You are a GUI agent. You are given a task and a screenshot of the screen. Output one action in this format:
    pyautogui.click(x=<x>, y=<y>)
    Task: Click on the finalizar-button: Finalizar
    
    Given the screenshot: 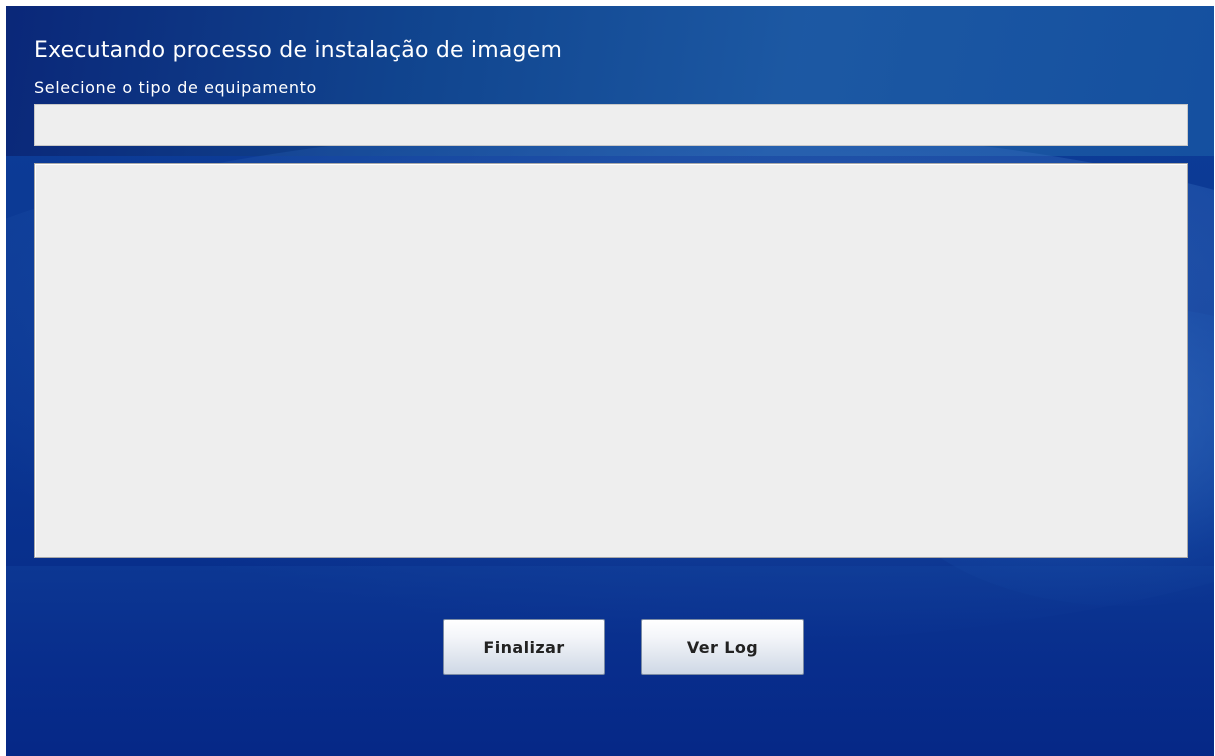 What is the action you would take?
    pyautogui.click(x=524, y=647)
    